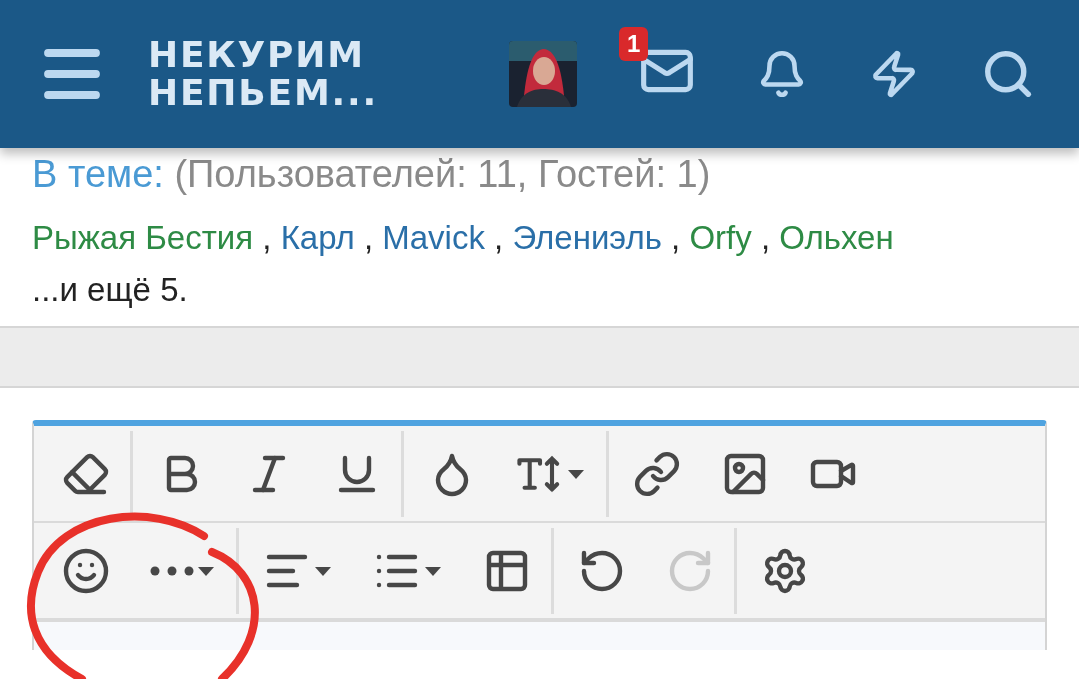  What do you see at coordinates (433, 237) in the screenshot?
I see `user-link: Mavick` at bounding box center [433, 237].